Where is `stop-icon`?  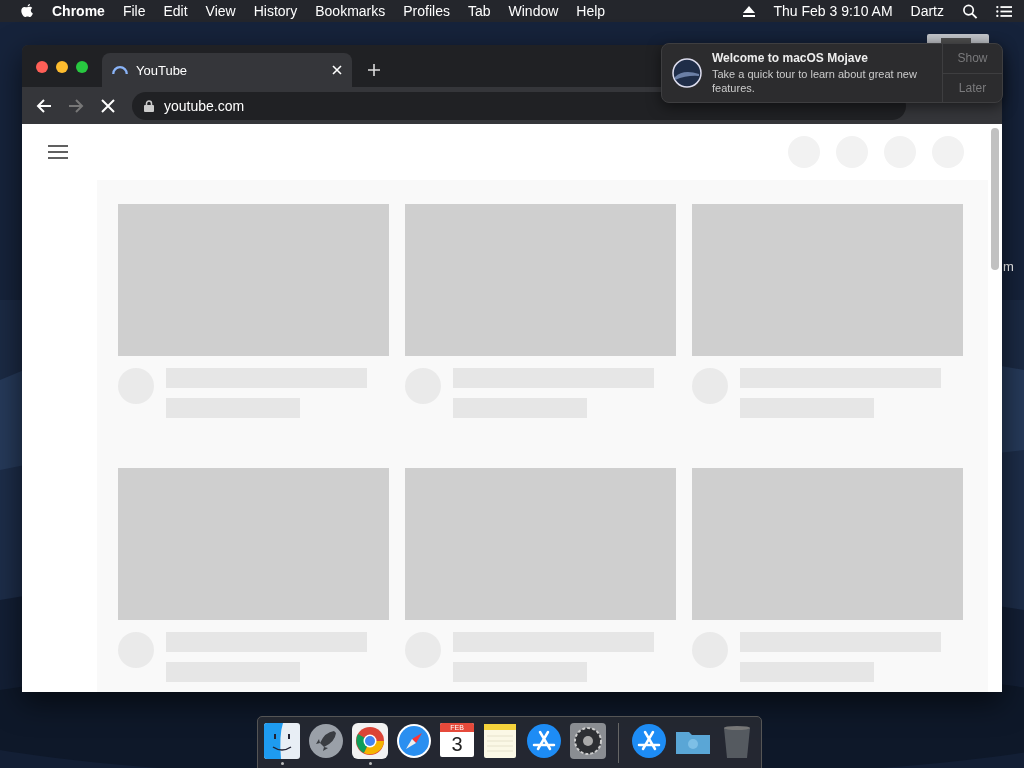
stop-icon is located at coordinates (108, 105).